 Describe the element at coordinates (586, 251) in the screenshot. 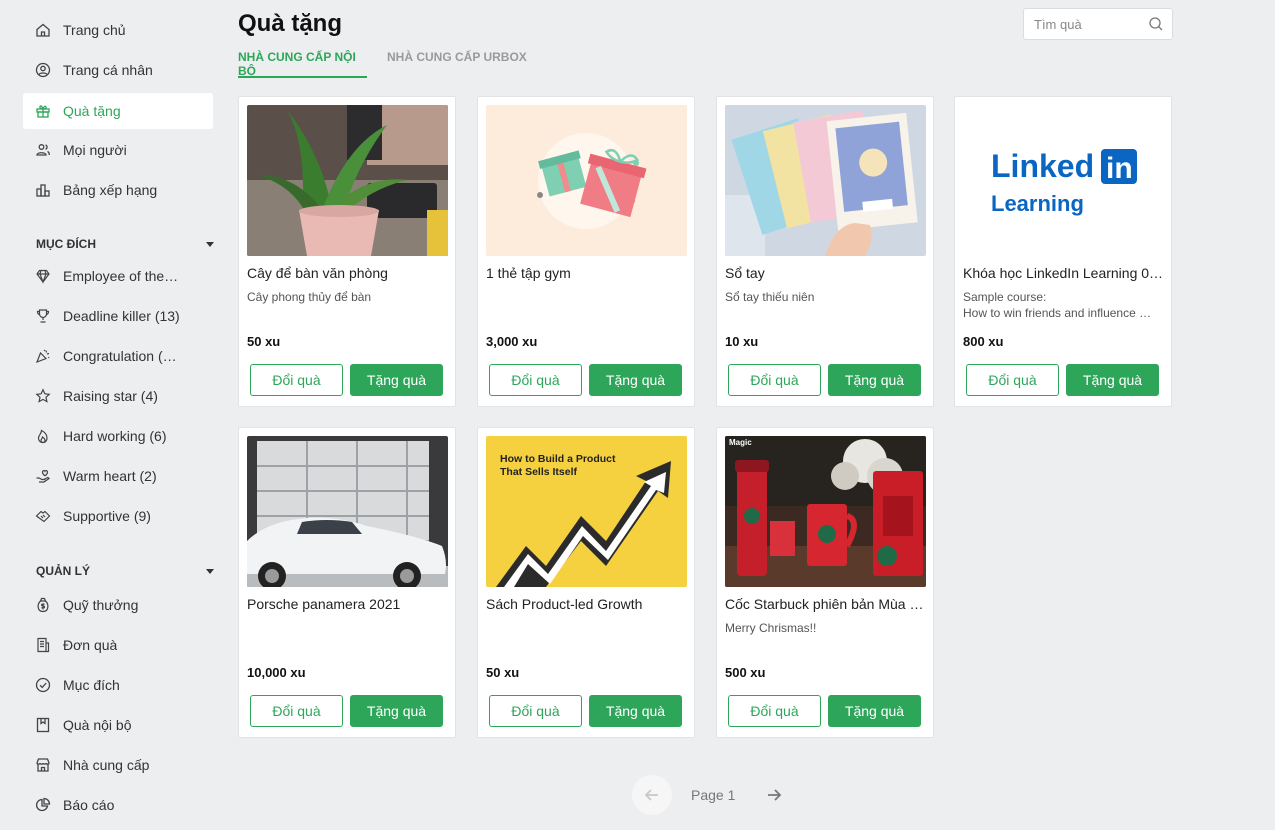

I see `gift-card: 1 thẻ tập gym 3,000 xu Đổi quà Tặng quà` at that location.